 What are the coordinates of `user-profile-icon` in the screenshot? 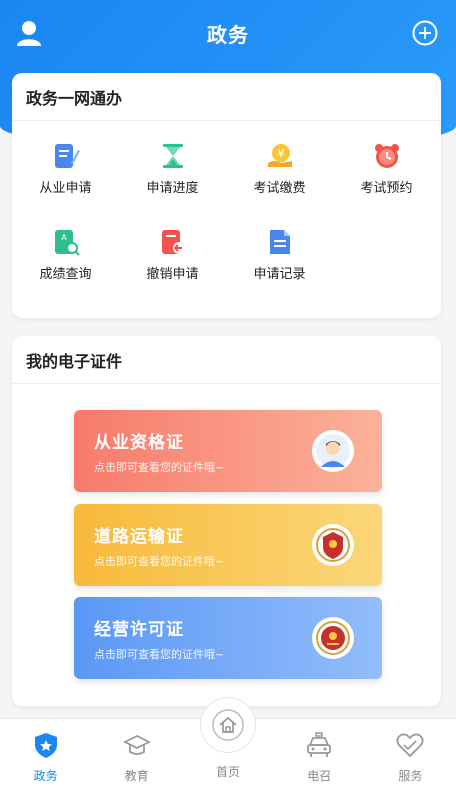 It's located at (29, 33).